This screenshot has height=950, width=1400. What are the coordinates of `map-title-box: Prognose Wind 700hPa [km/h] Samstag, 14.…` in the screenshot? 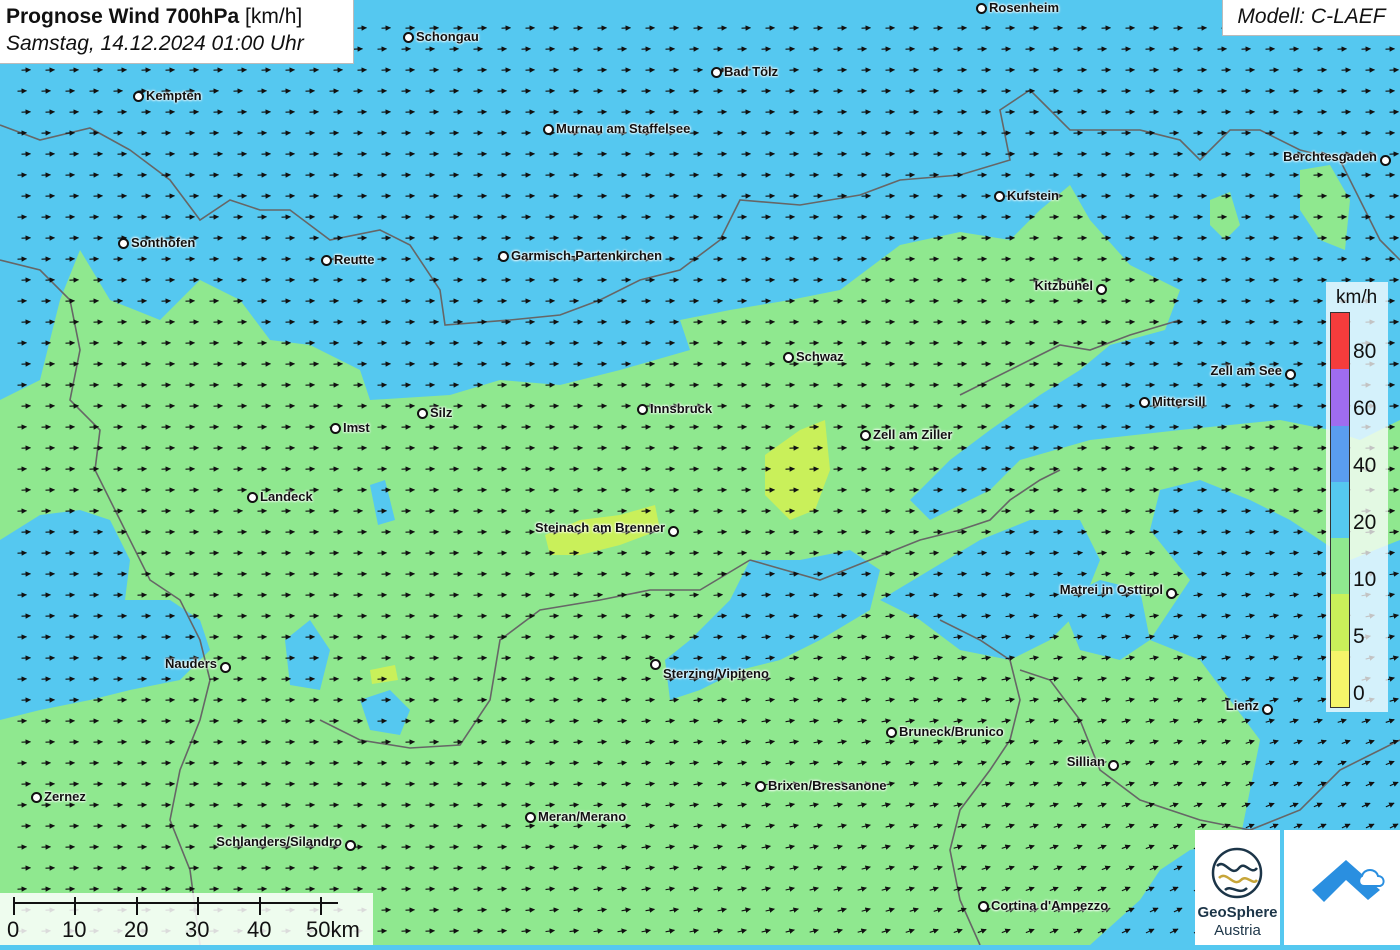 It's located at (177, 32).